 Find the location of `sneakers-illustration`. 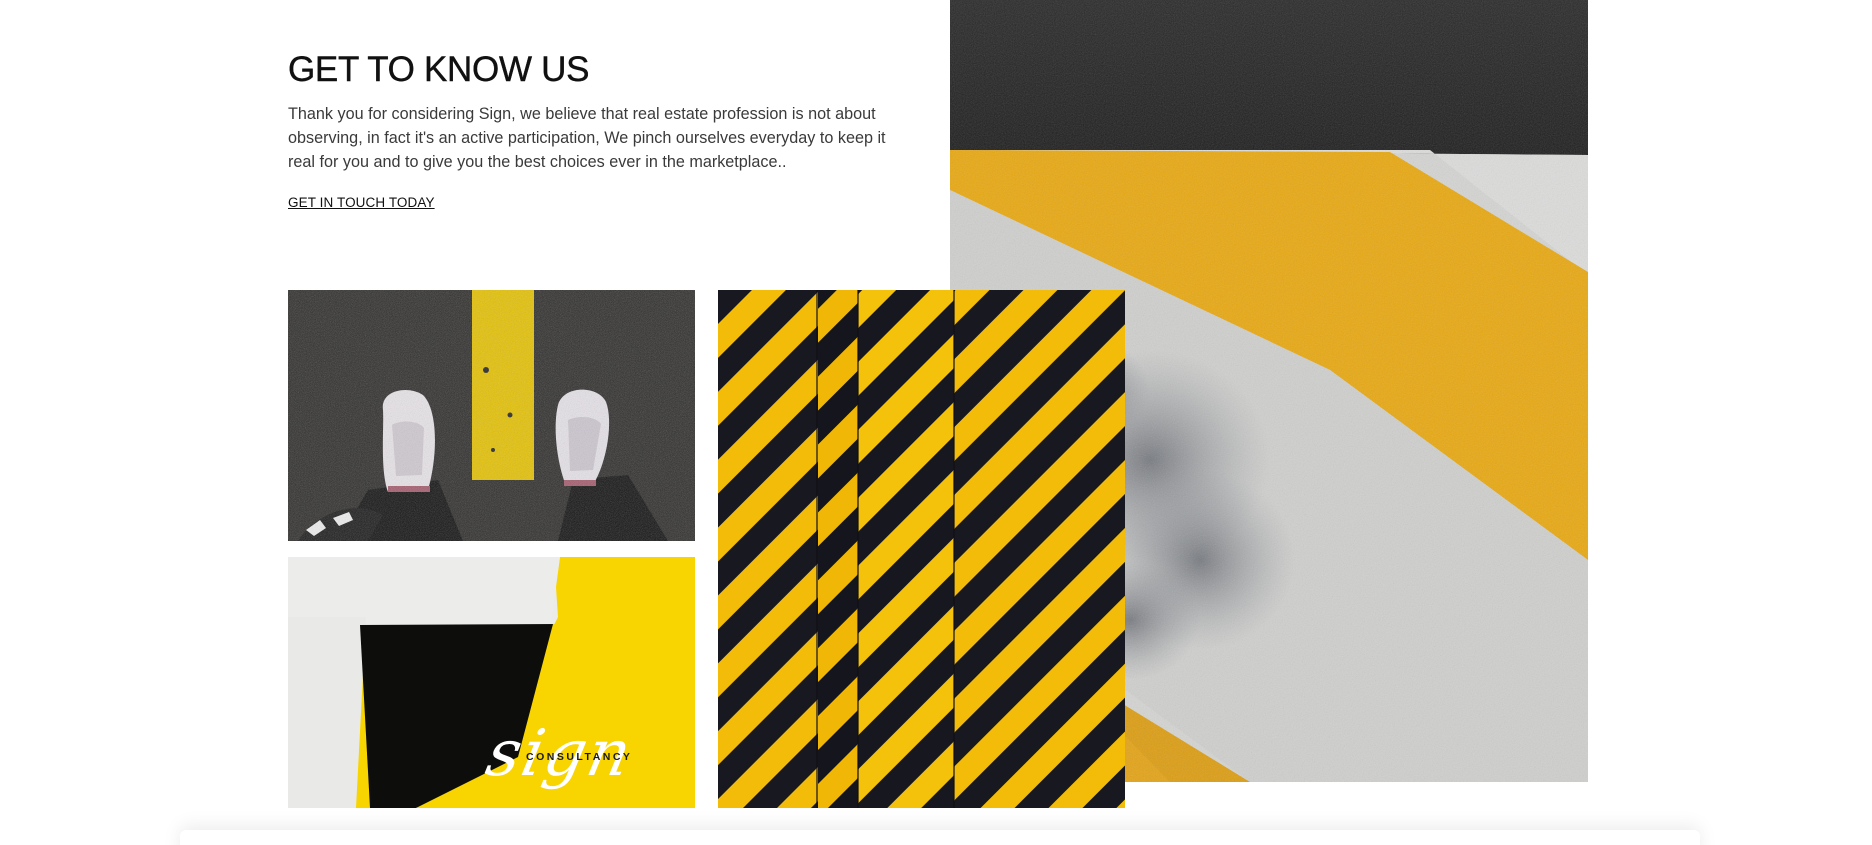

sneakers-illustration is located at coordinates (491, 415).